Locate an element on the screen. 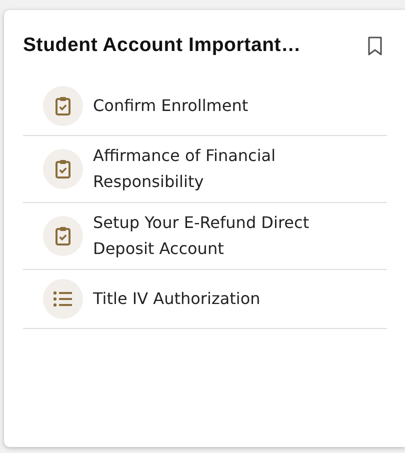 The image size is (405, 453). task-link: Setup Your E-Refund Direct Deposit Account is located at coordinates (205, 236).